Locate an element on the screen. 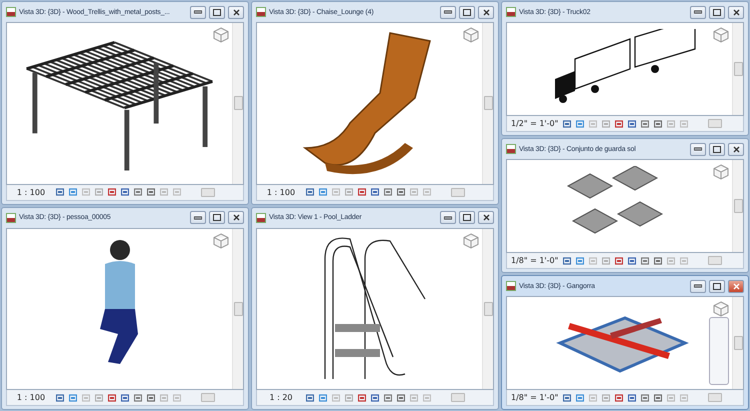  navigation-bar is located at coordinates (719, 351).